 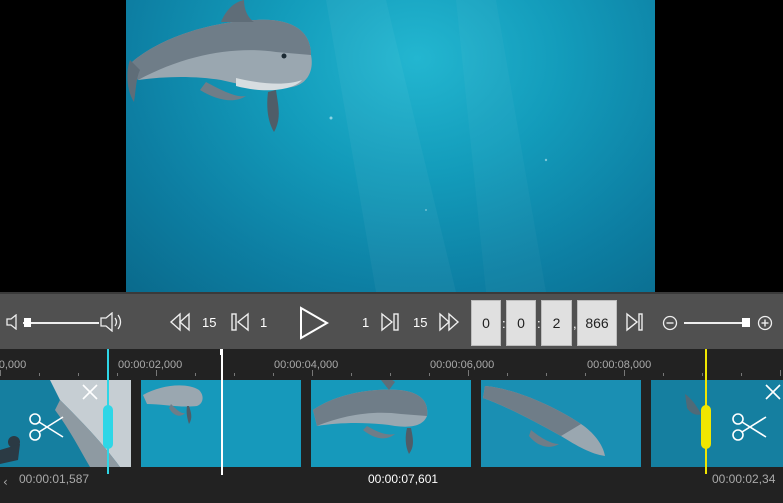 What do you see at coordinates (449, 322) in the screenshot?
I see `double-chevron-right-icon` at bounding box center [449, 322].